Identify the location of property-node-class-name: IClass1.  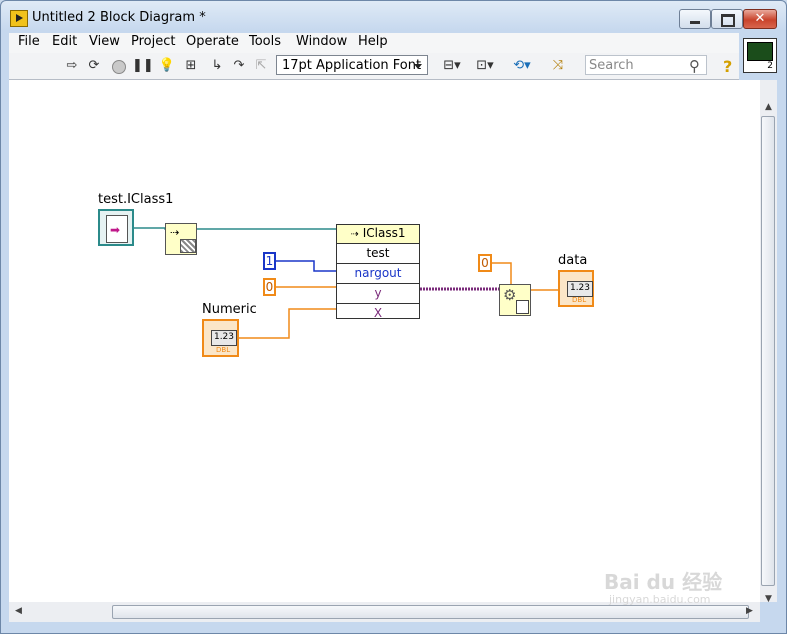
(384, 233).